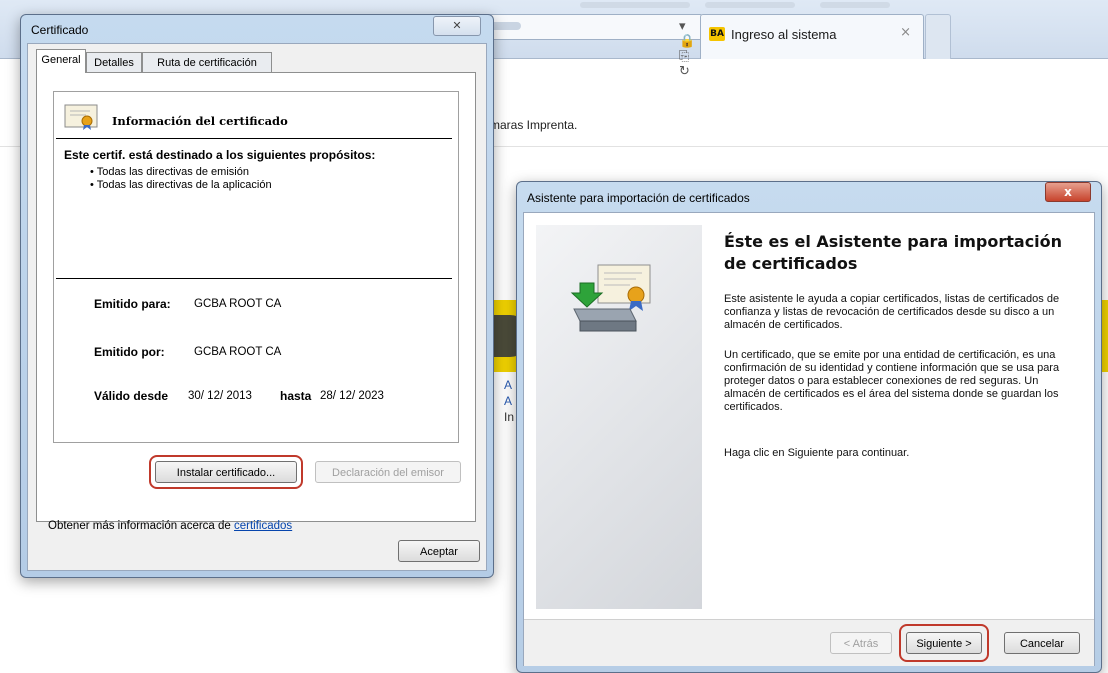 The image size is (1108, 673). Describe the element at coordinates (81, 117) in the screenshot. I see `certificate-icon` at that location.